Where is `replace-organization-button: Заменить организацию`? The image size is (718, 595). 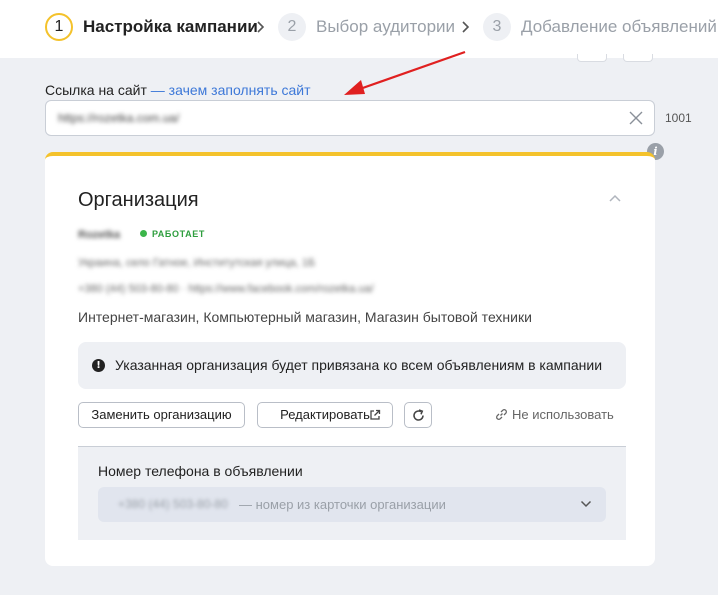 replace-organization-button: Заменить организацию is located at coordinates (161, 415).